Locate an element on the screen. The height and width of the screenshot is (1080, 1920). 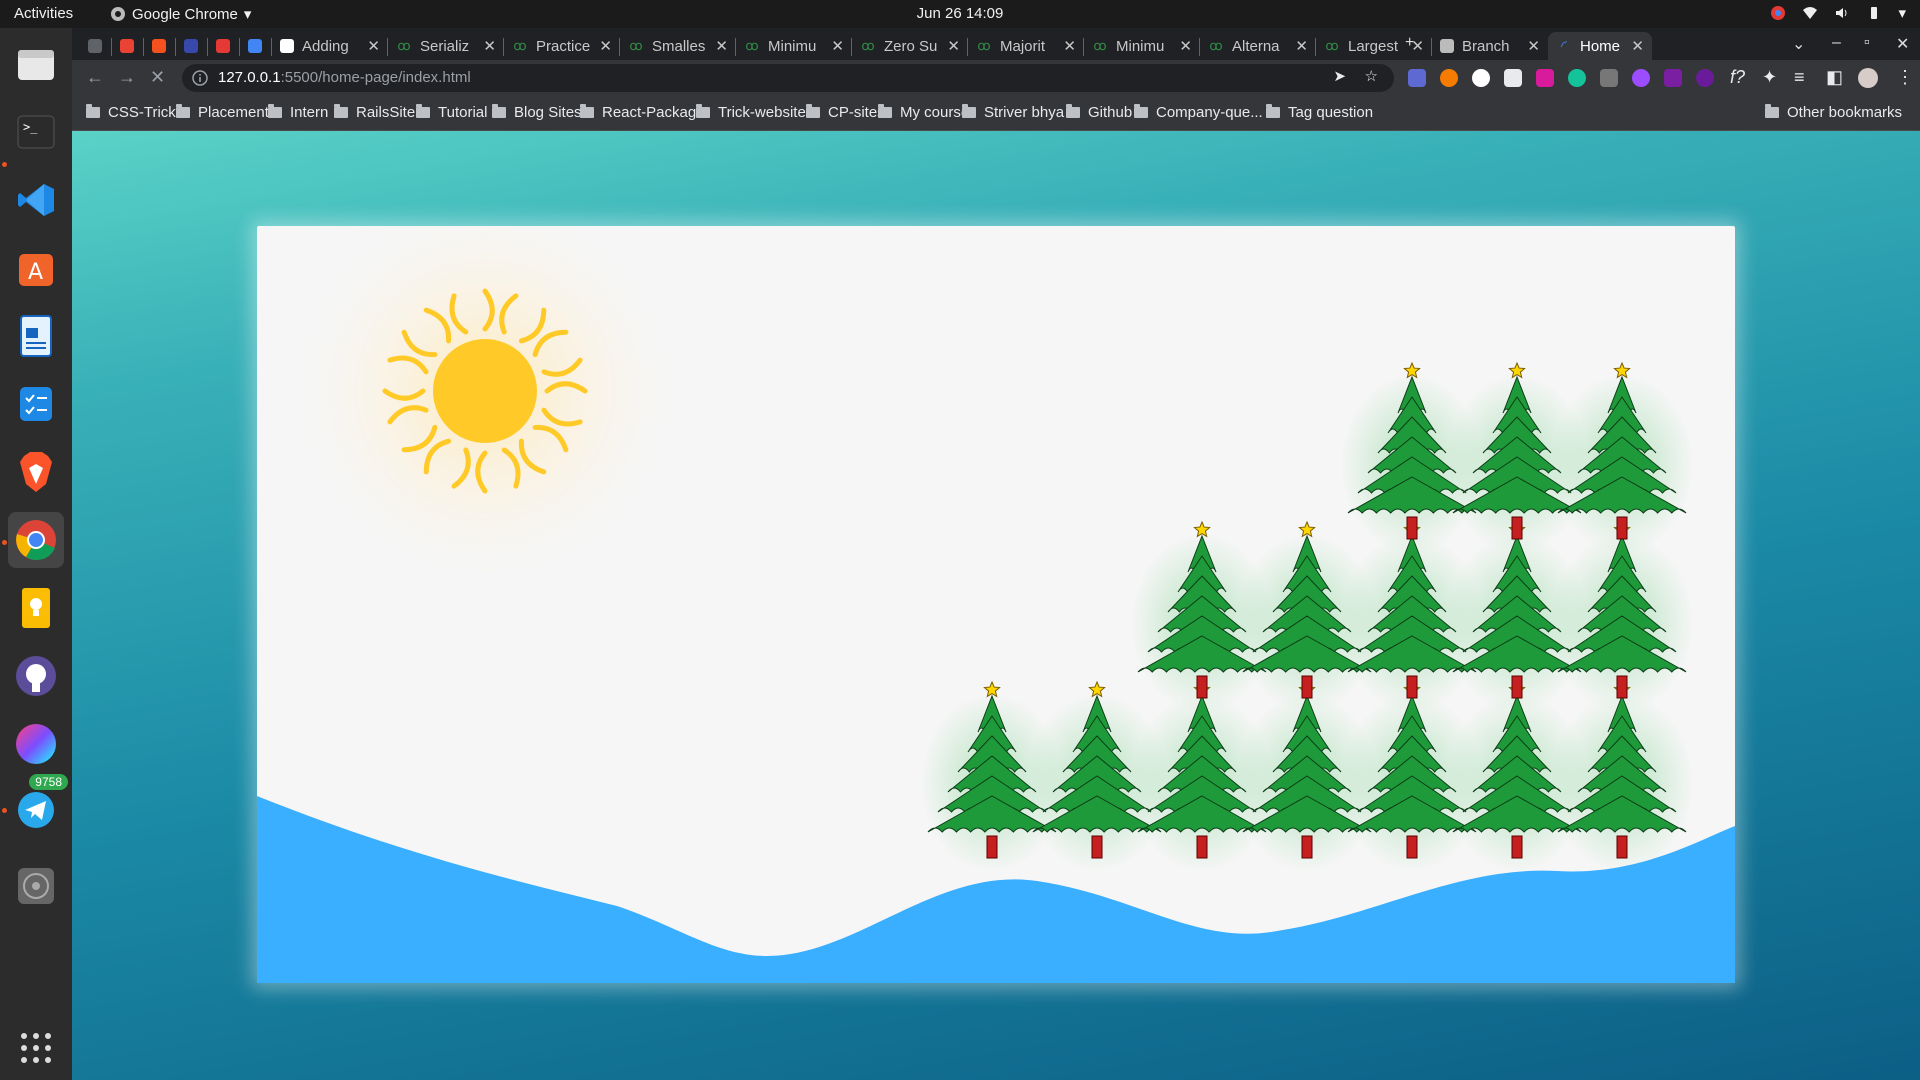
tab-e-icon is located at coordinates (160, 46).